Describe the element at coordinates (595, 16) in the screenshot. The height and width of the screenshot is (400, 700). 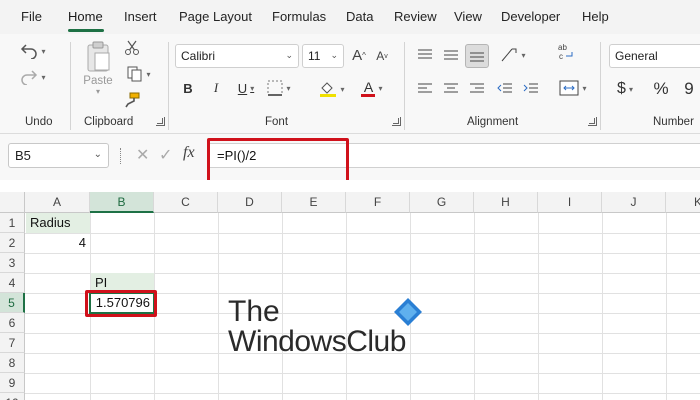
I see `menu-help: Help` at that location.